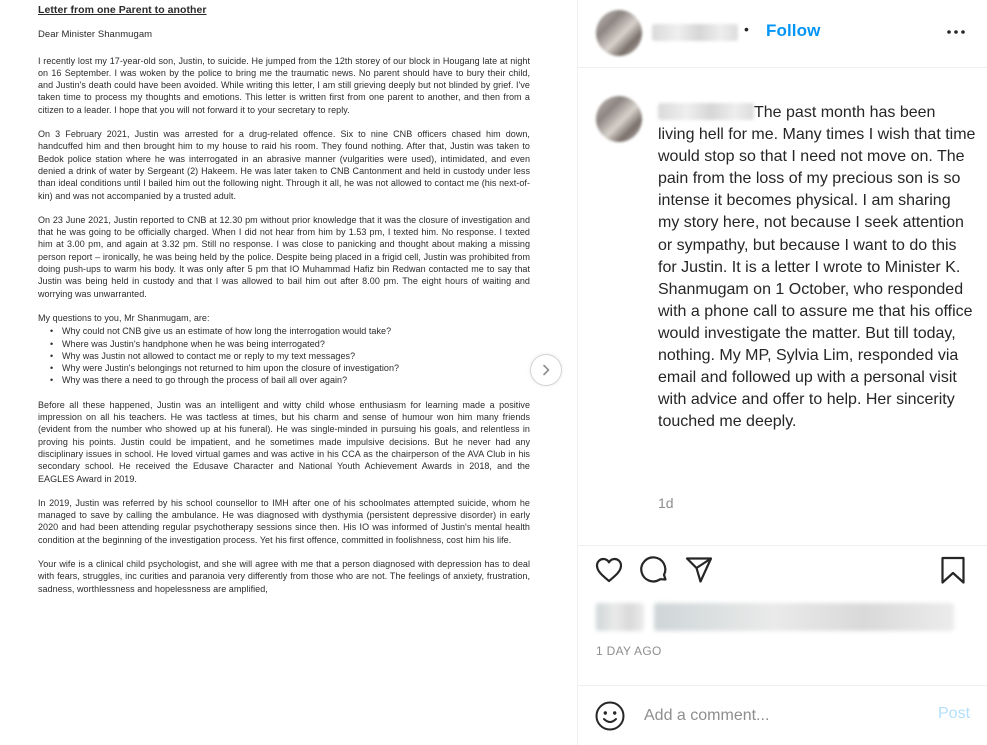 Image resolution: width=987 pixels, height=745 pixels. I want to click on post-comment-button: Post, so click(954, 714).